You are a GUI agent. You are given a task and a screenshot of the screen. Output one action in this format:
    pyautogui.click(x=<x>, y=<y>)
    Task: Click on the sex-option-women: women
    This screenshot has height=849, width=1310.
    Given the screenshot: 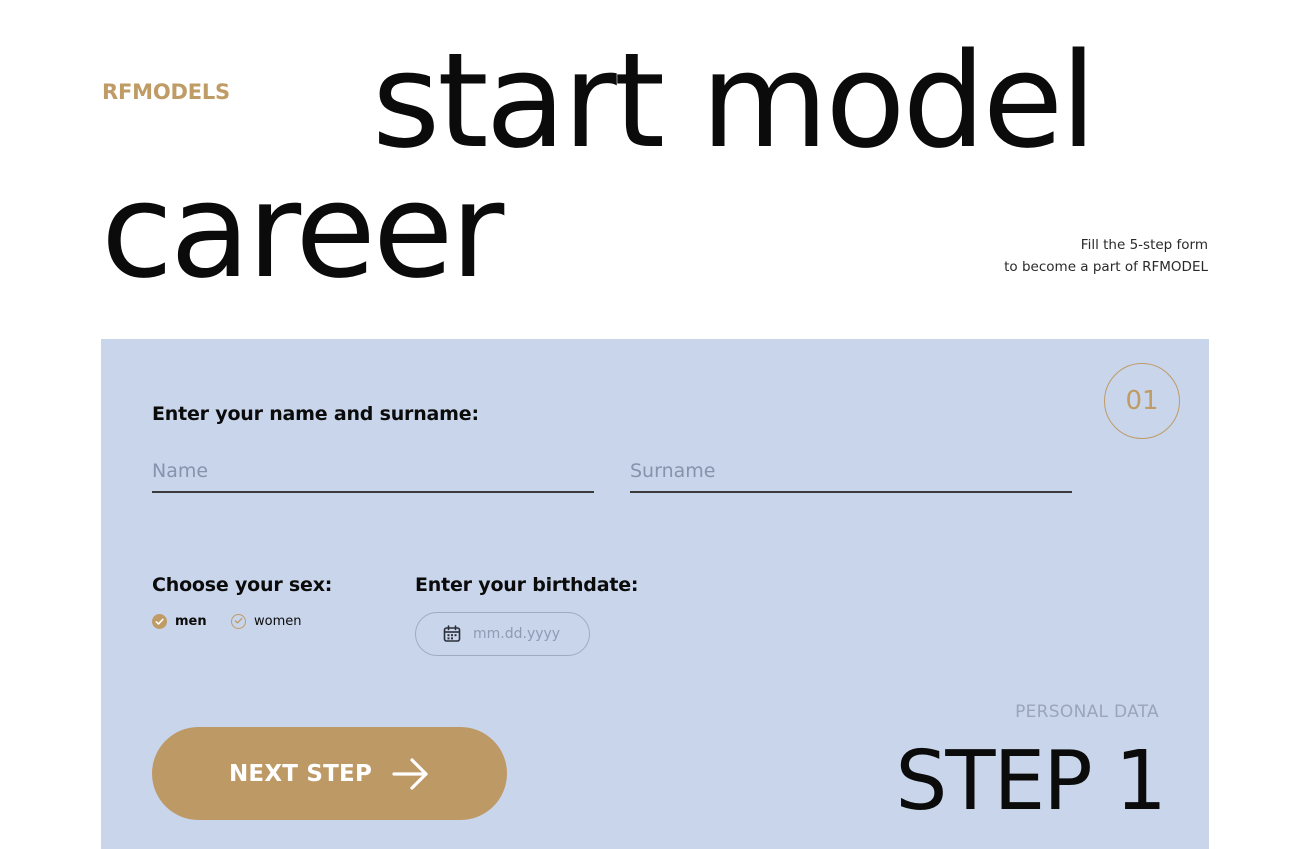 What is the action you would take?
    pyautogui.click(x=266, y=621)
    